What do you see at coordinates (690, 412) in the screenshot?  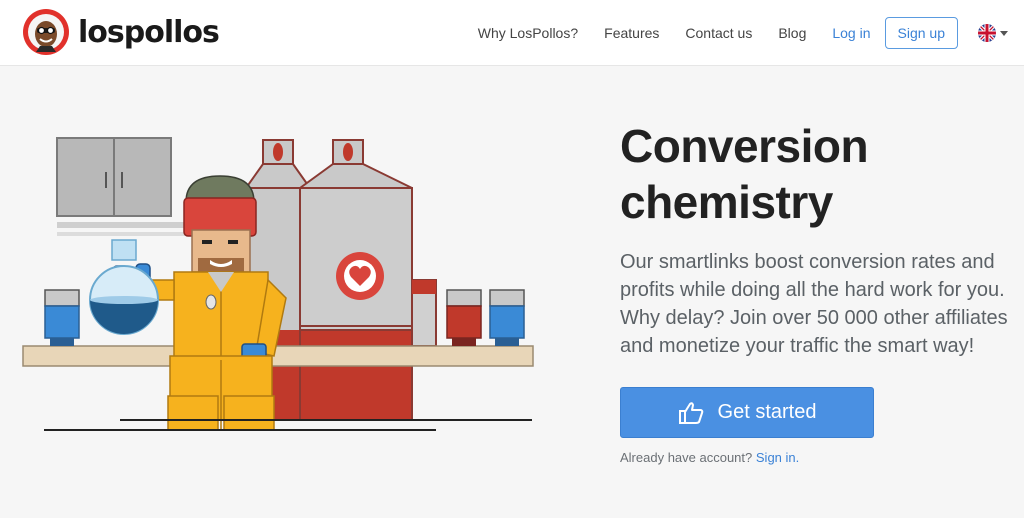 I see `thumbs-up-pointing-icon` at bounding box center [690, 412].